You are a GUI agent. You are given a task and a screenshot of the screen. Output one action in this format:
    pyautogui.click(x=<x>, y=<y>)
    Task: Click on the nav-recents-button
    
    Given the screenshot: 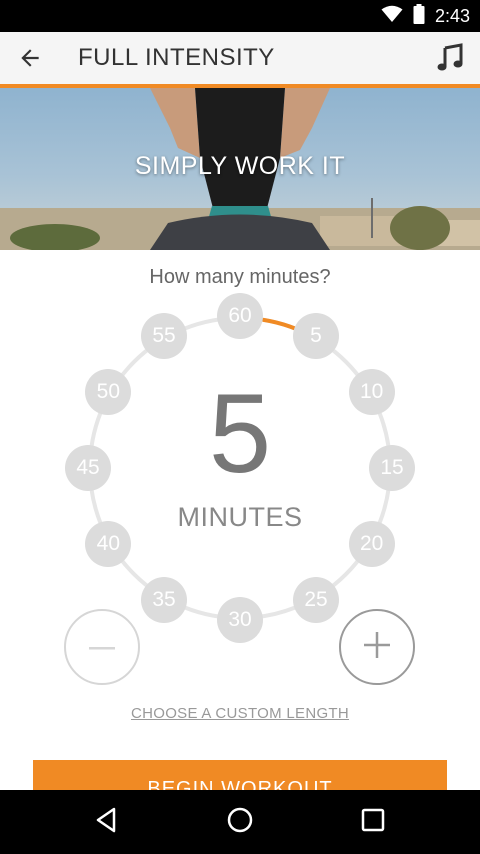 What is the action you would take?
    pyautogui.click(x=373, y=822)
    